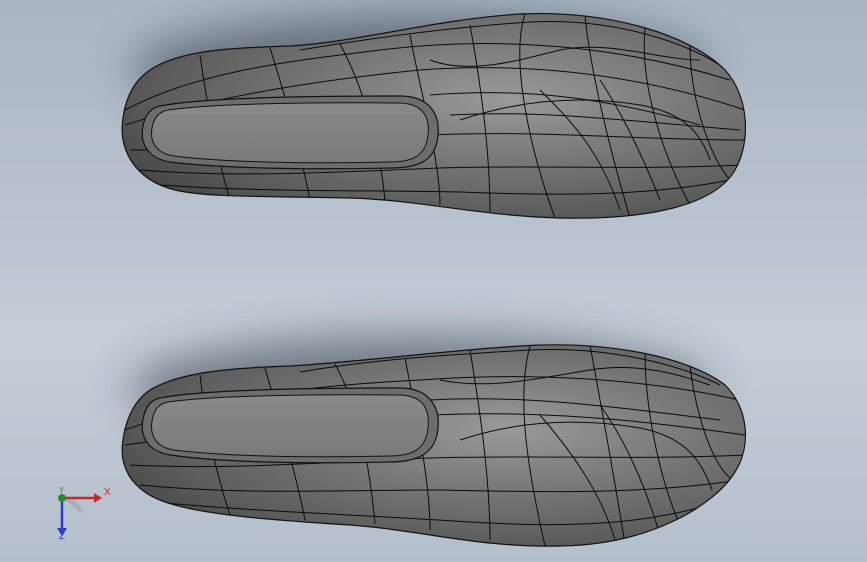  What do you see at coordinates (107, 492) in the screenshot?
I see `x-axis-label: X` at bounding box center [107, 492].